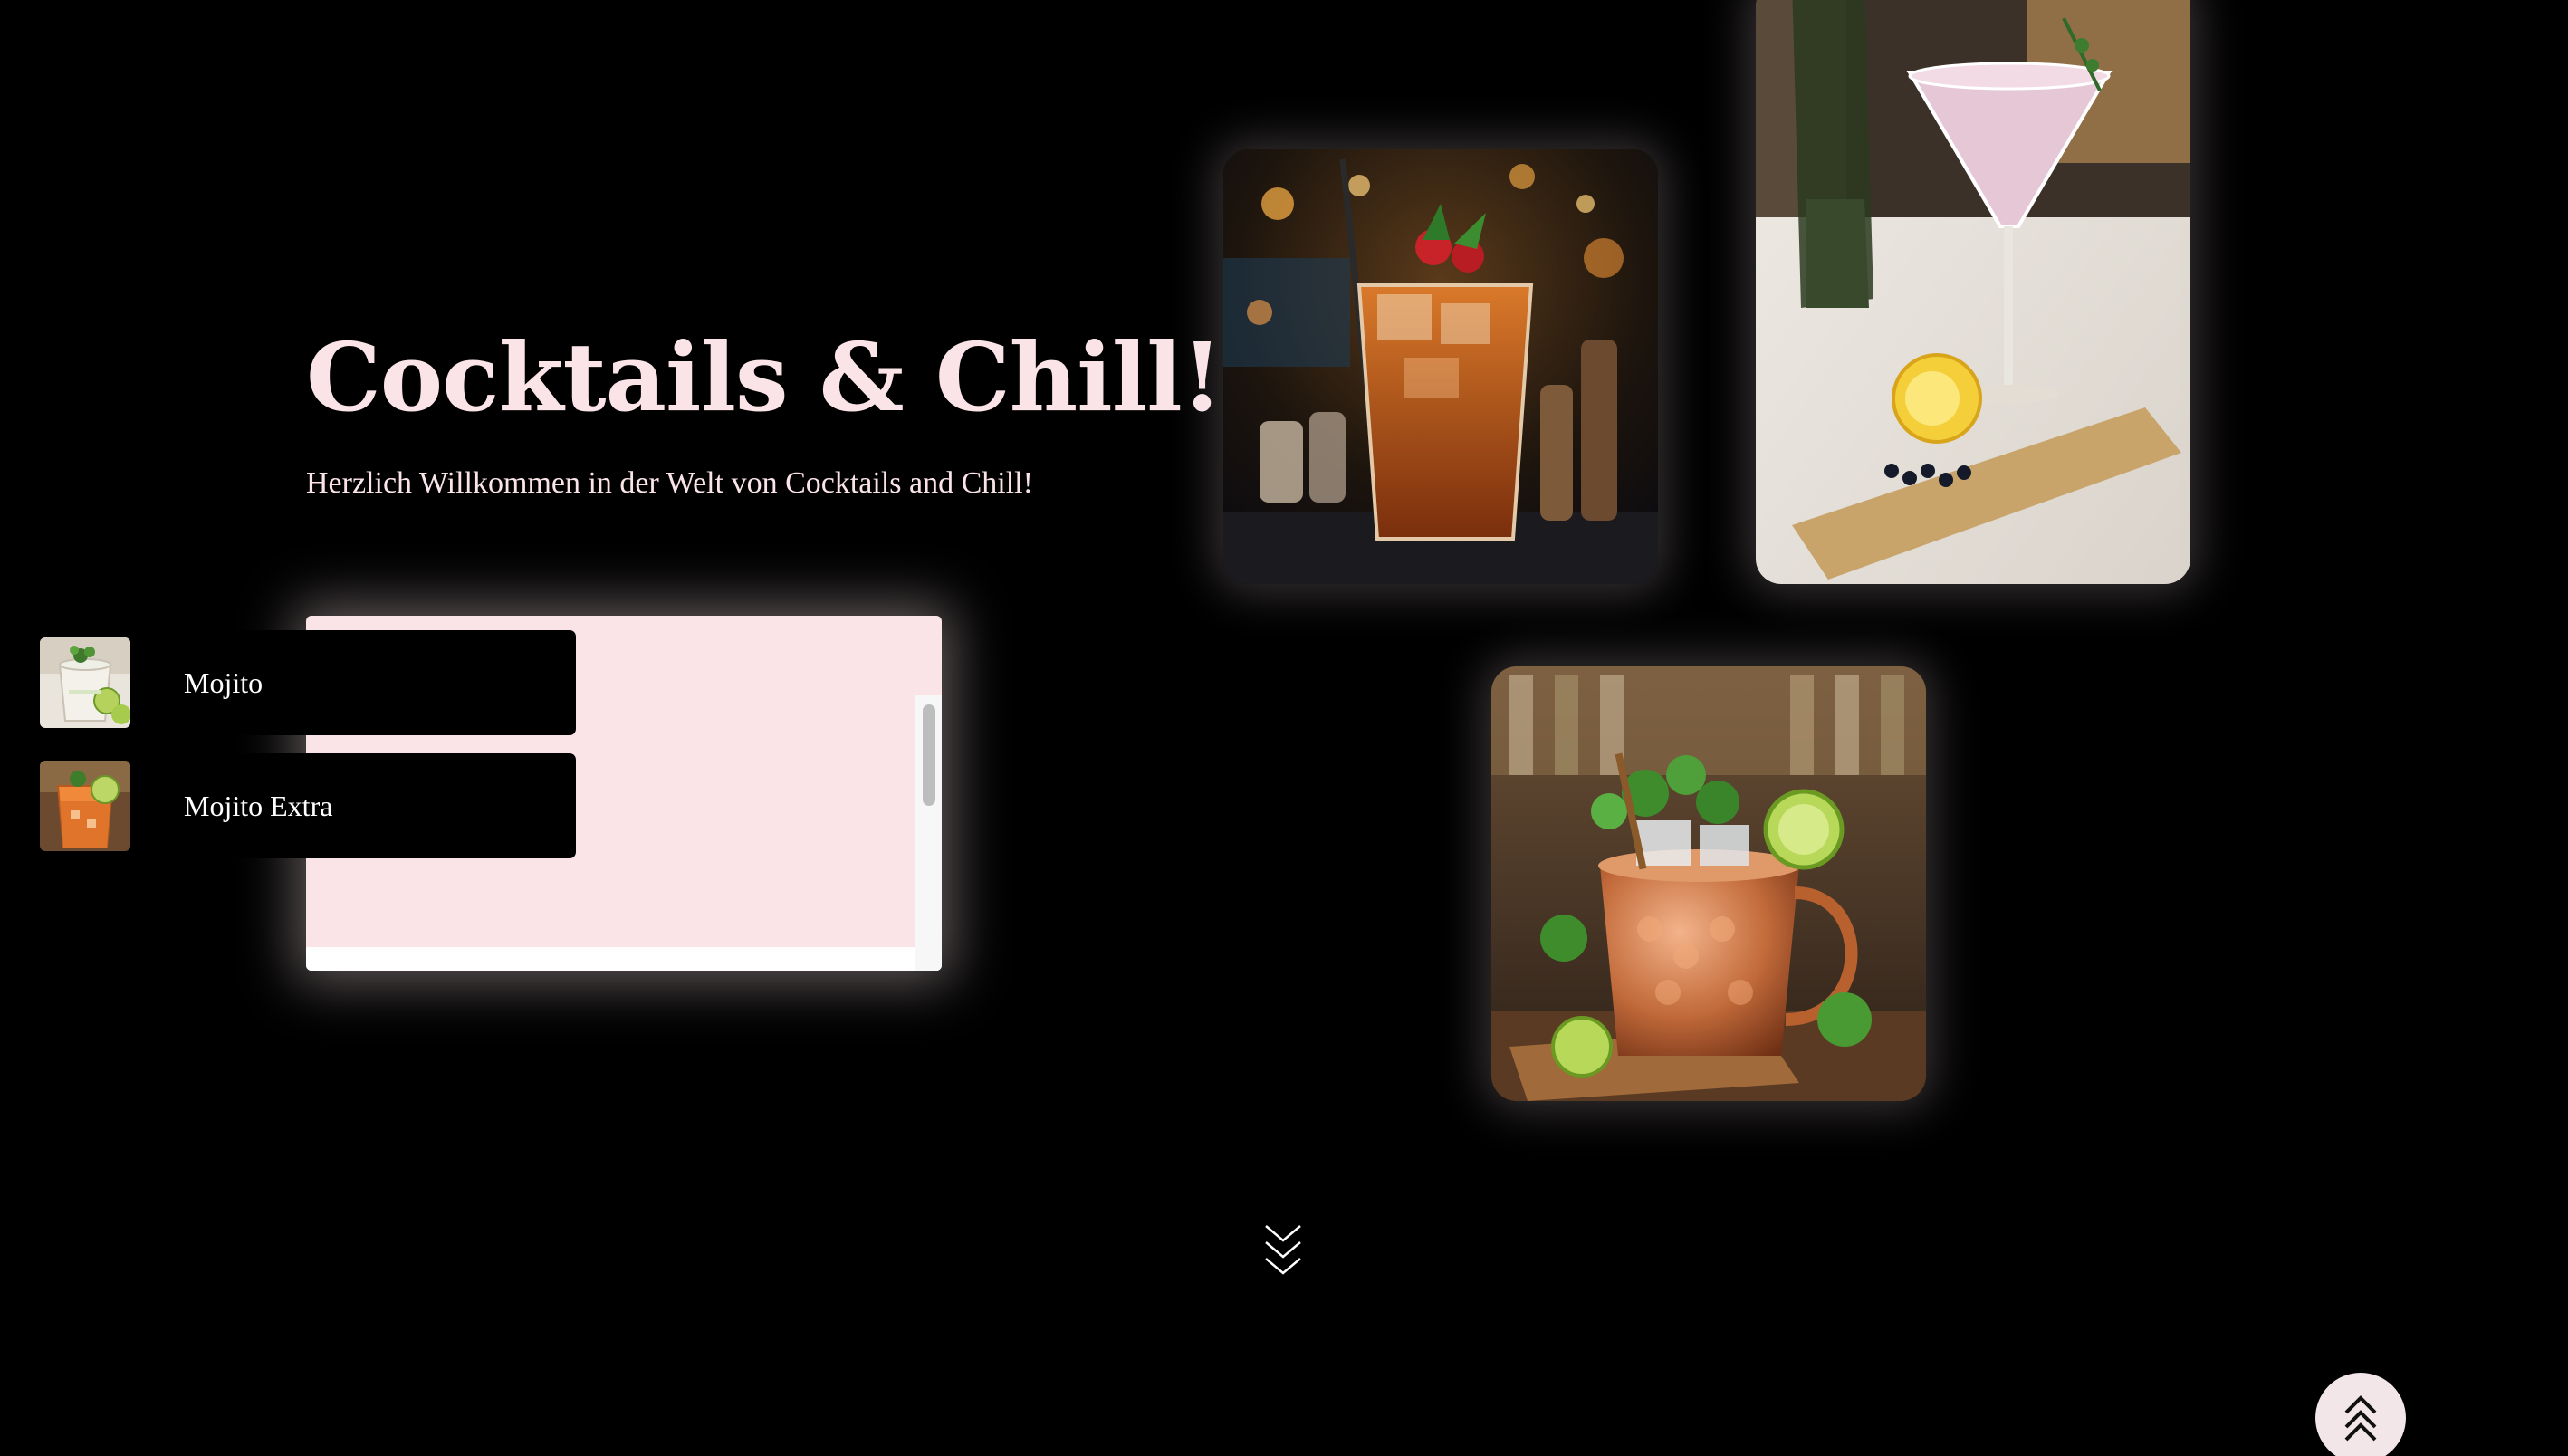 The width and height of the screenshot is (2568, 1456). I want to click on search-result-mojito: Mojito, so click(305, 682).